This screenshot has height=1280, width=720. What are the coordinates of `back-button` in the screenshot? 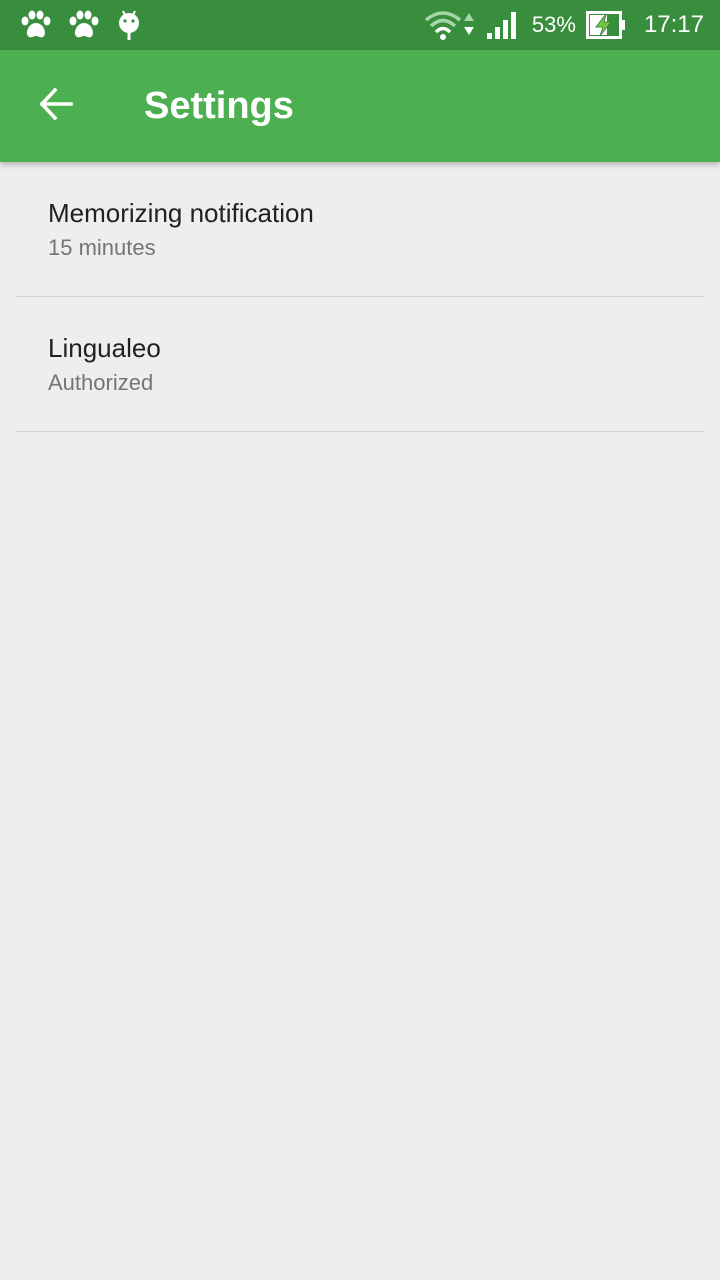 It's located at (56, 106).